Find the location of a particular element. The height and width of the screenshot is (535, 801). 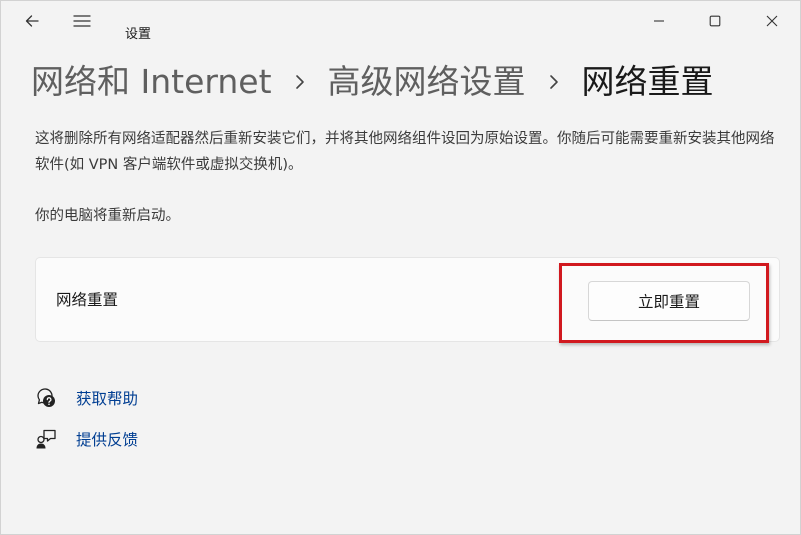

breadcrumb: 网络和 Internet 高级网络设置 网络重置 is located at coordinates (372, 82).